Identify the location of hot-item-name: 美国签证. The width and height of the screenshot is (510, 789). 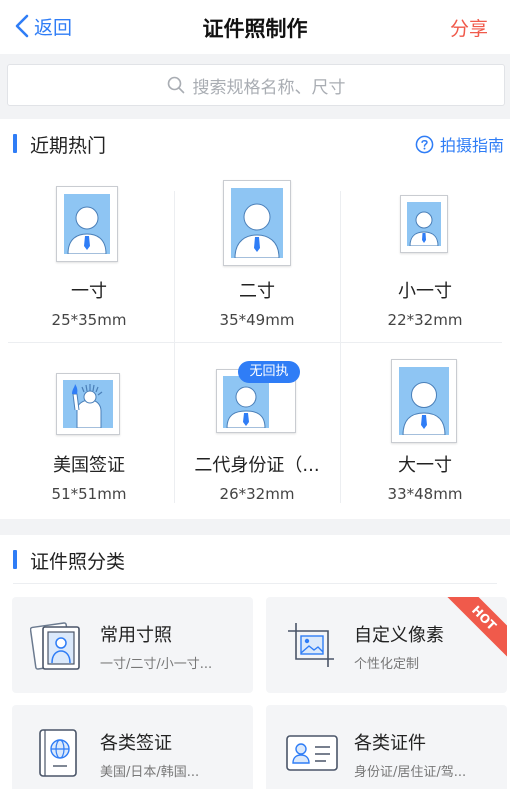
(89, 465).